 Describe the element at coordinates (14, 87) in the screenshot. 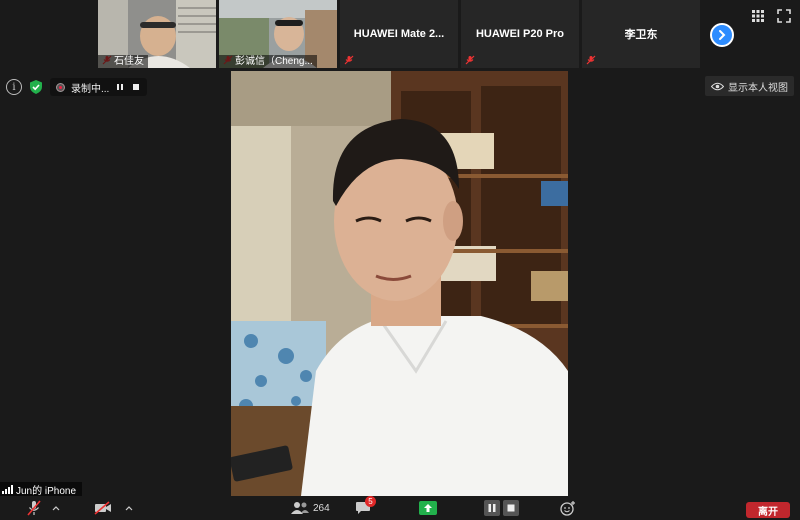

I see `info-icon: i` at that location.